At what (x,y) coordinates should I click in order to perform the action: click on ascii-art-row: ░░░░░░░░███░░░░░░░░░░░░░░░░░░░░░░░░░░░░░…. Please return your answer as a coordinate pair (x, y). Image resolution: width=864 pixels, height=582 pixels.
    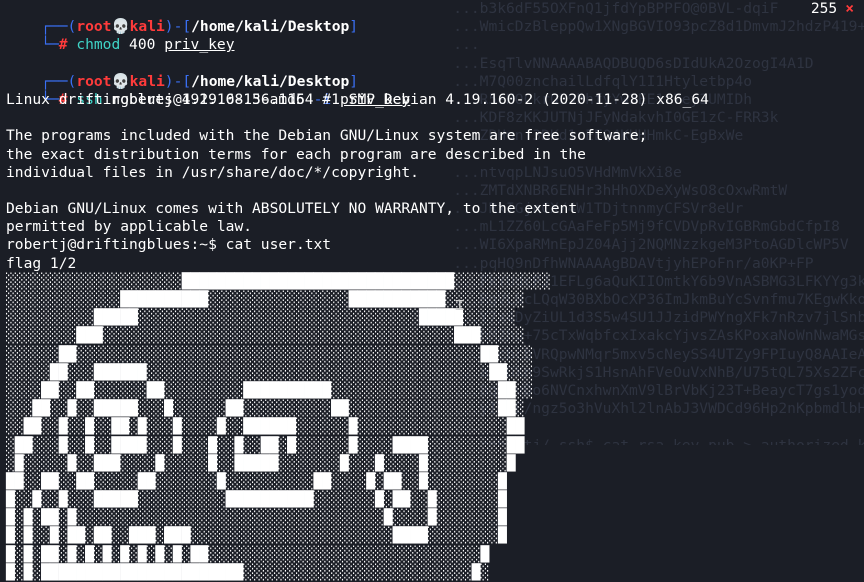
    Looking at the image, I should click on (265, 336).